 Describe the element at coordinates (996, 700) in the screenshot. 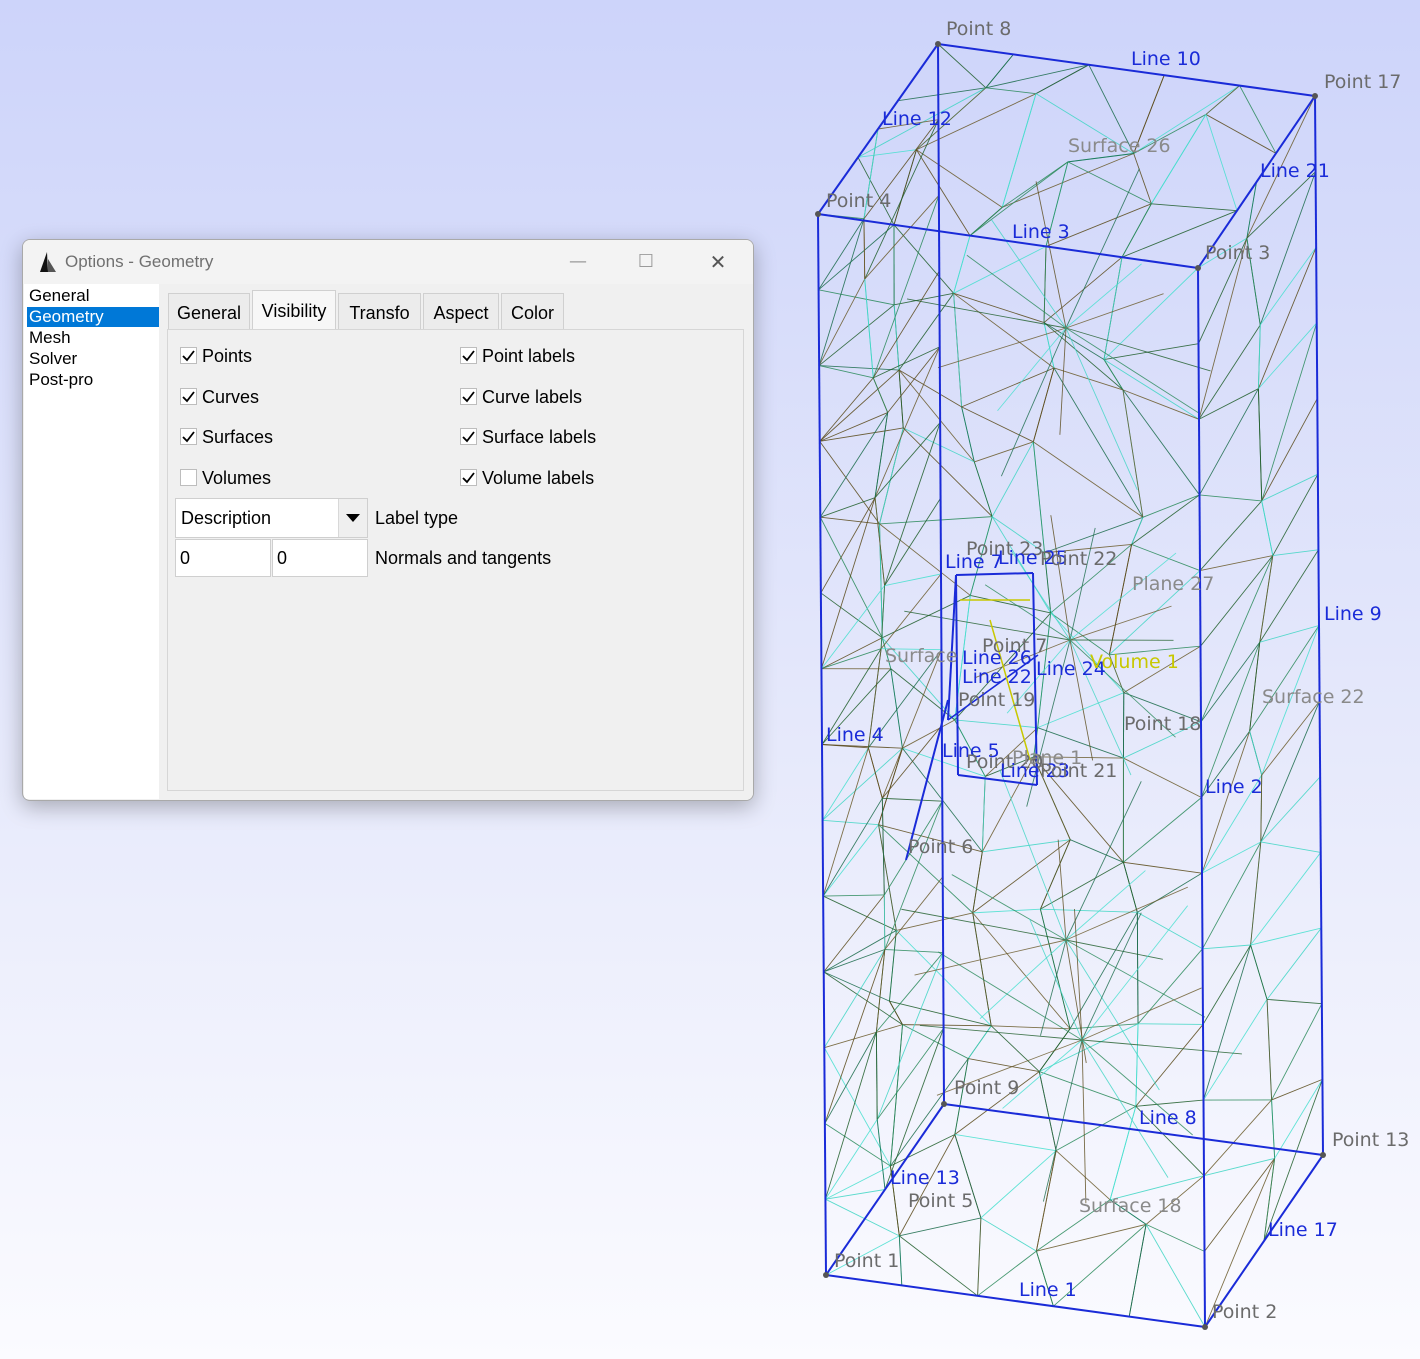

I see `point-label: Point 19` at that location.